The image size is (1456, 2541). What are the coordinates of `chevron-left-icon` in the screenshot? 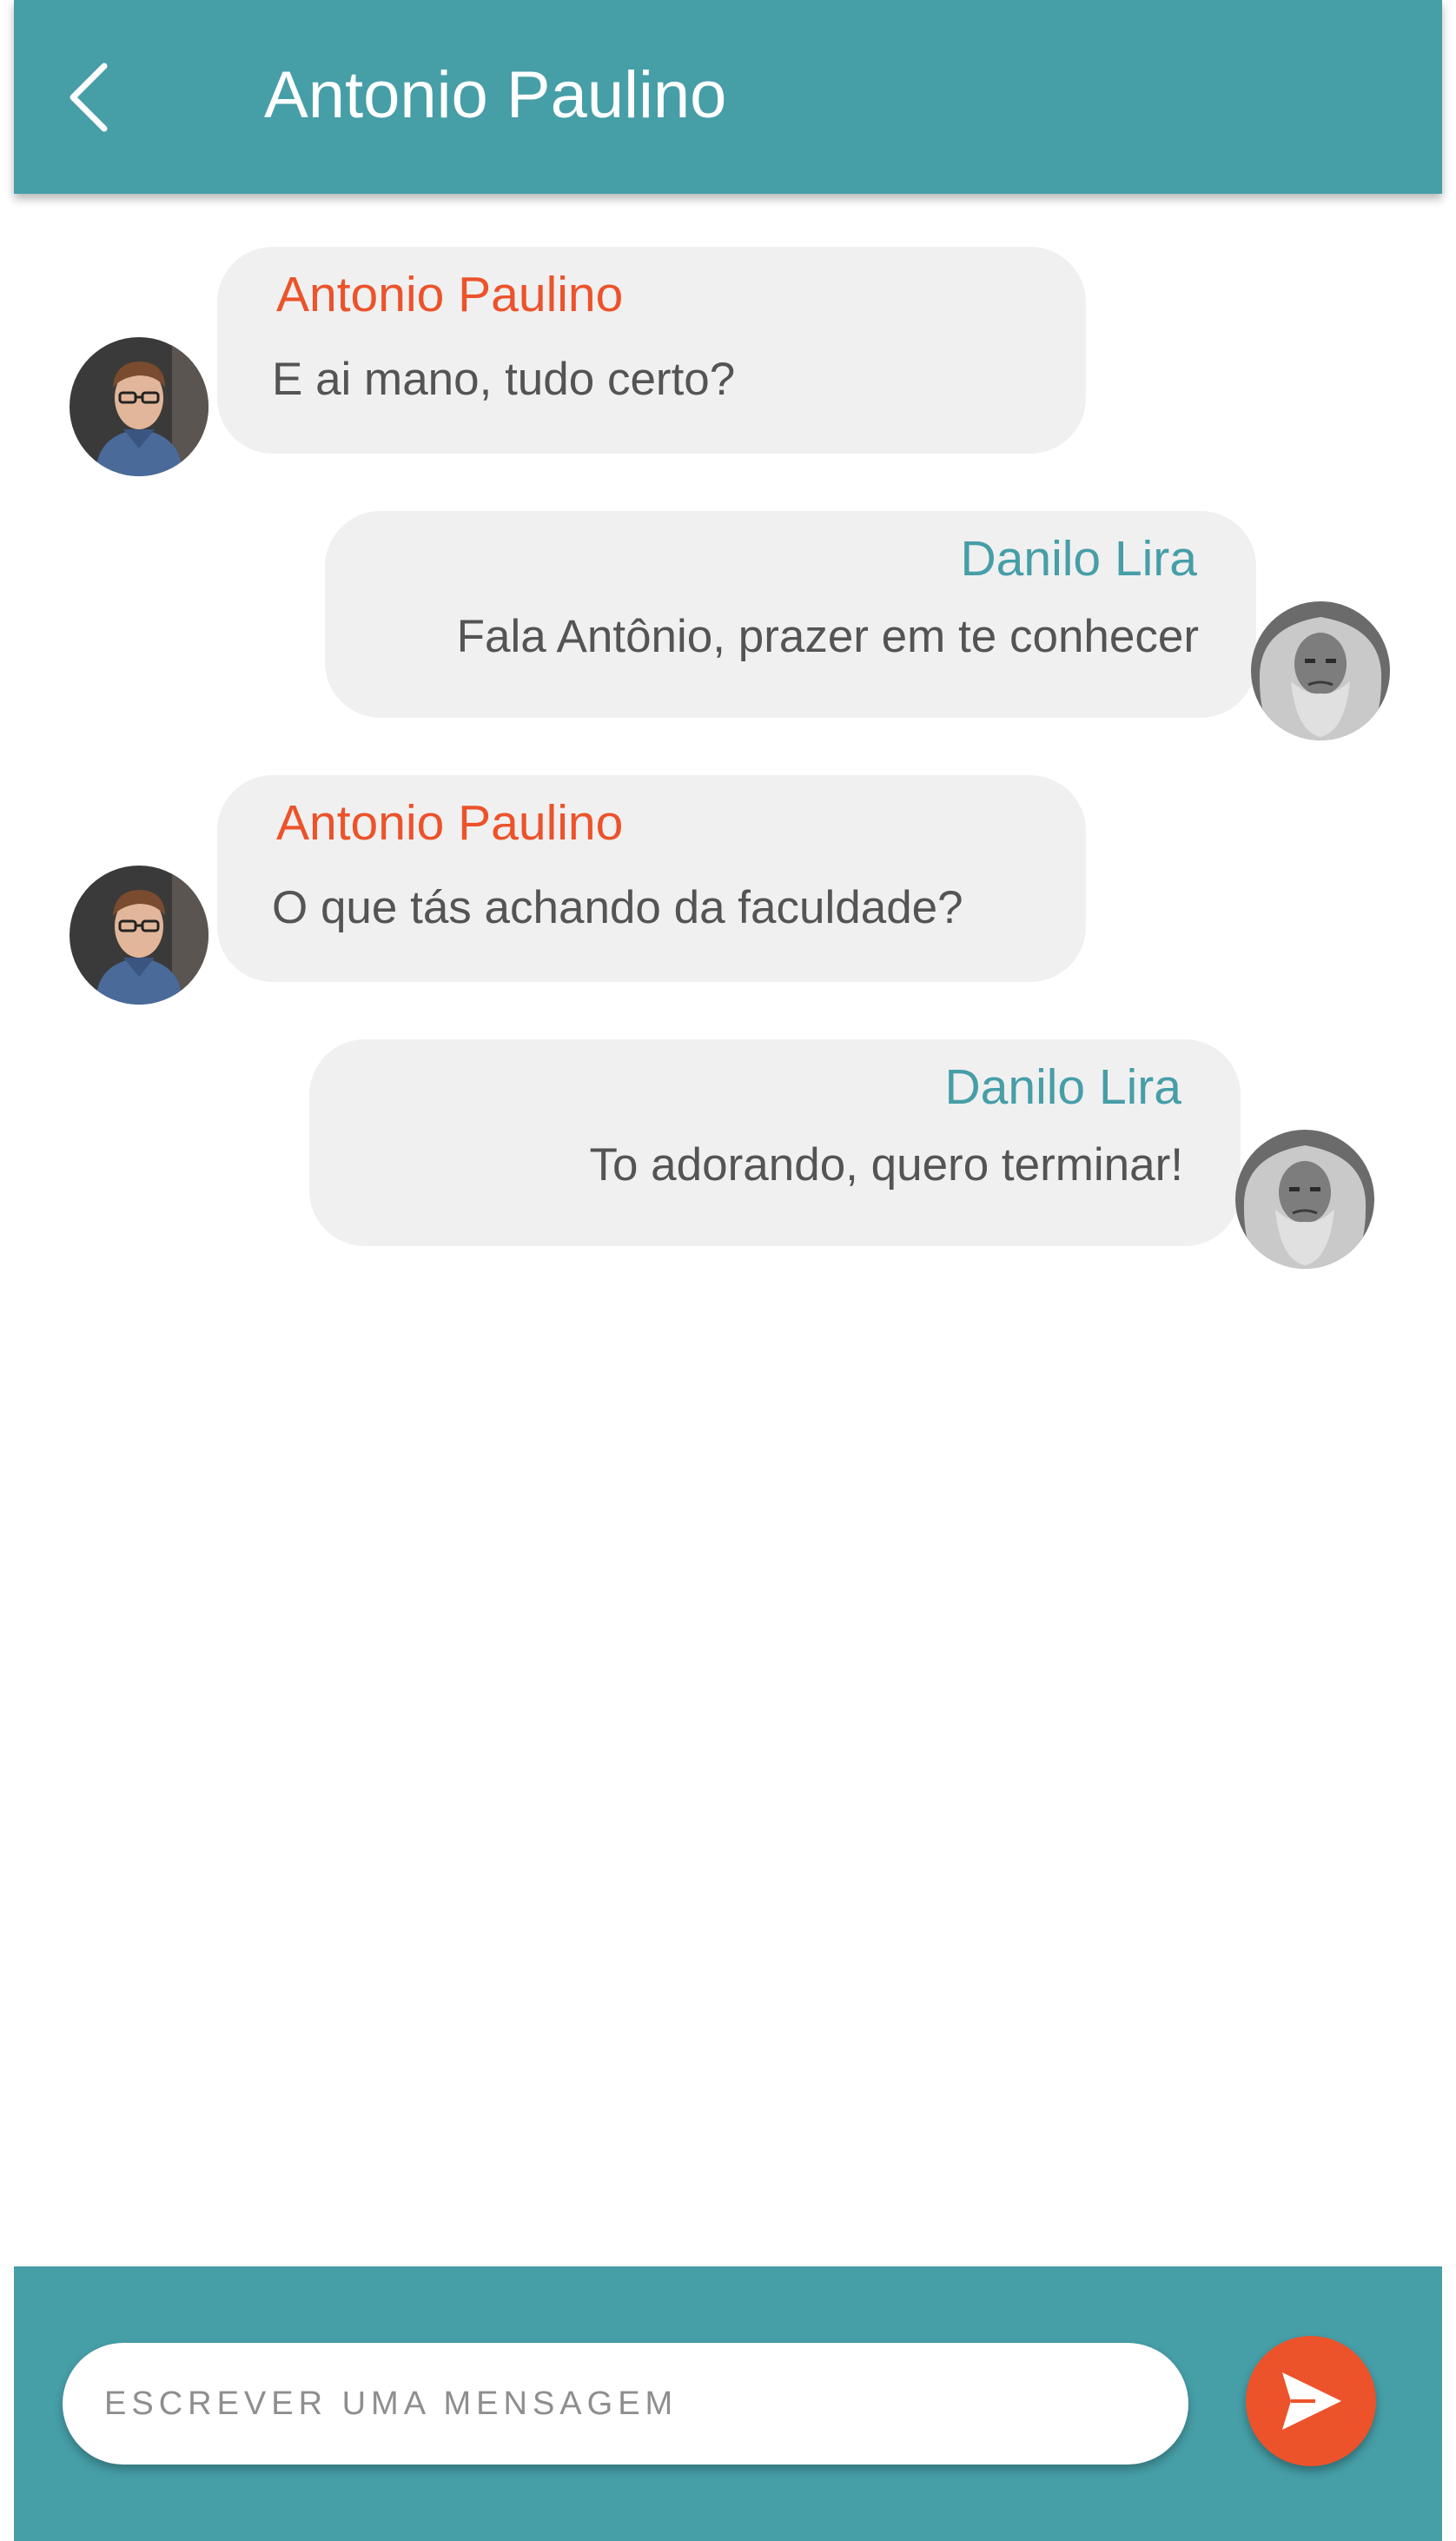 It's located at (88, 97).